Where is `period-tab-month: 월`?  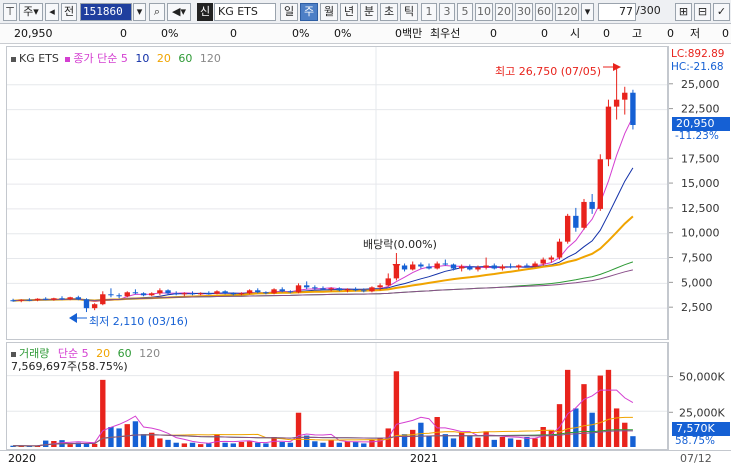
period-tab-month: 월 is located at coordinates (329, 12).